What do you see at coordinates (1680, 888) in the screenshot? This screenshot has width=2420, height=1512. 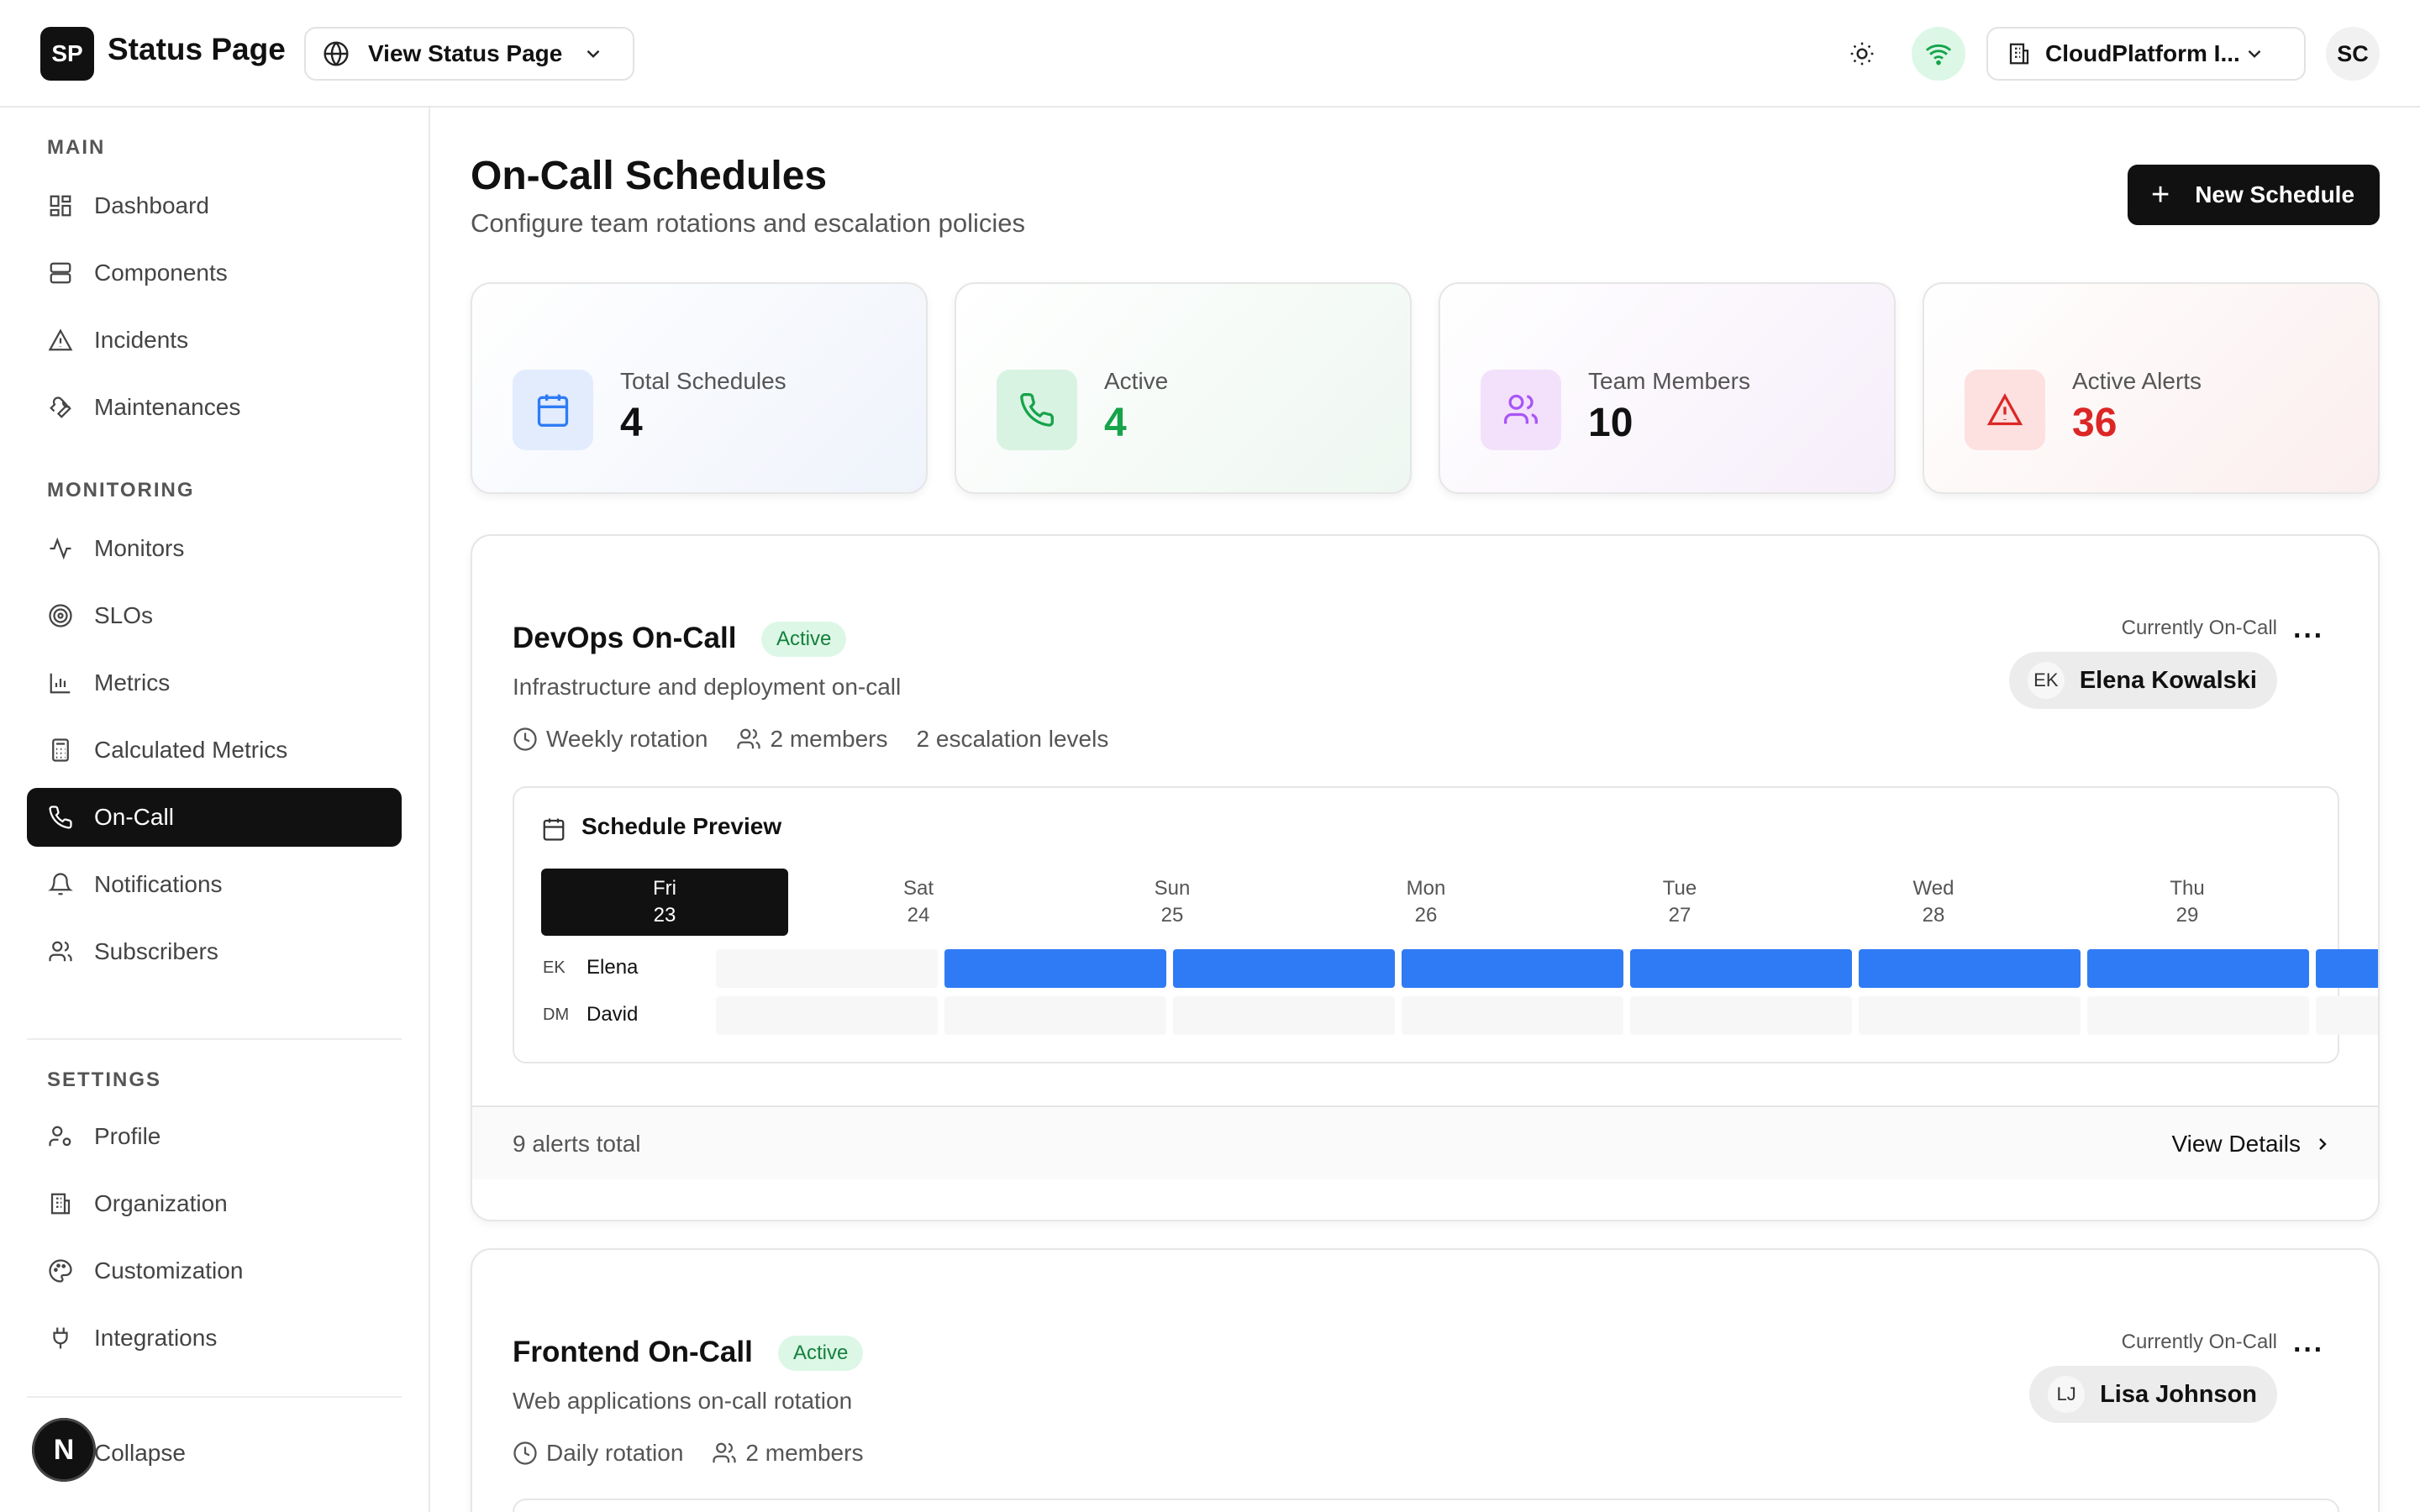 I see `day-name: Tue` at bounding box center [1680, 888].